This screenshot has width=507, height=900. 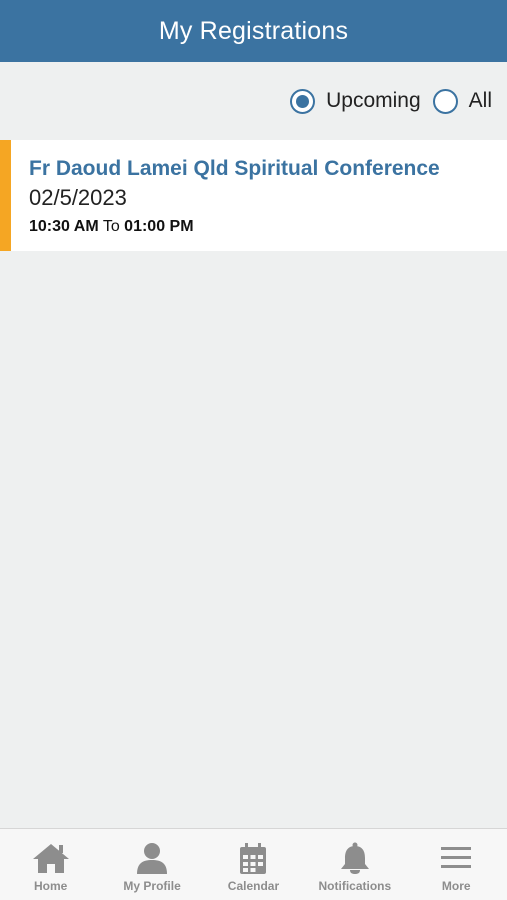 What do you see at coordinates (462, 101) in the screenshot?
I see `radio-all: All` at bounding box center [462, 101].